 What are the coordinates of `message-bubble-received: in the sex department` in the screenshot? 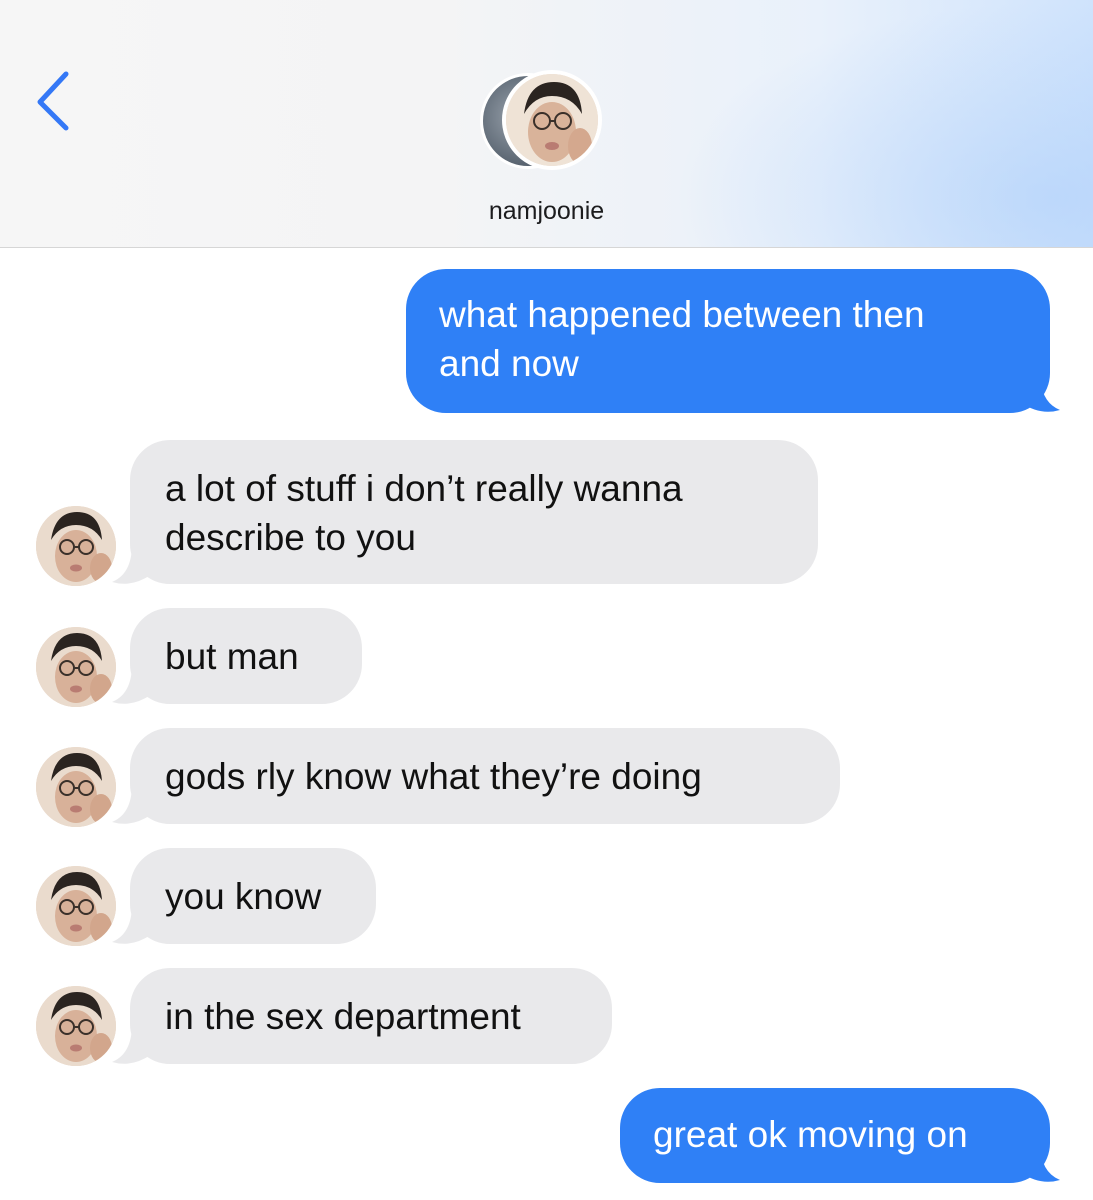 It's located at (371, 1016).